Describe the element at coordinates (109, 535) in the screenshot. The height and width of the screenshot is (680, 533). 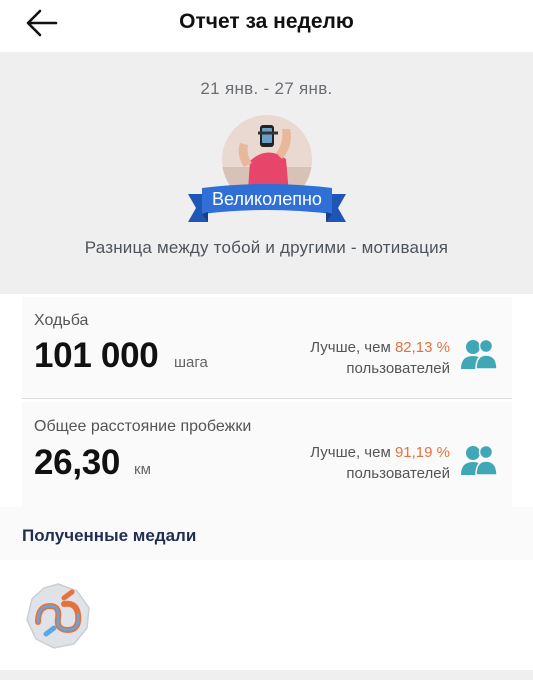
I see `medals-title: Полученные медали` at that location.